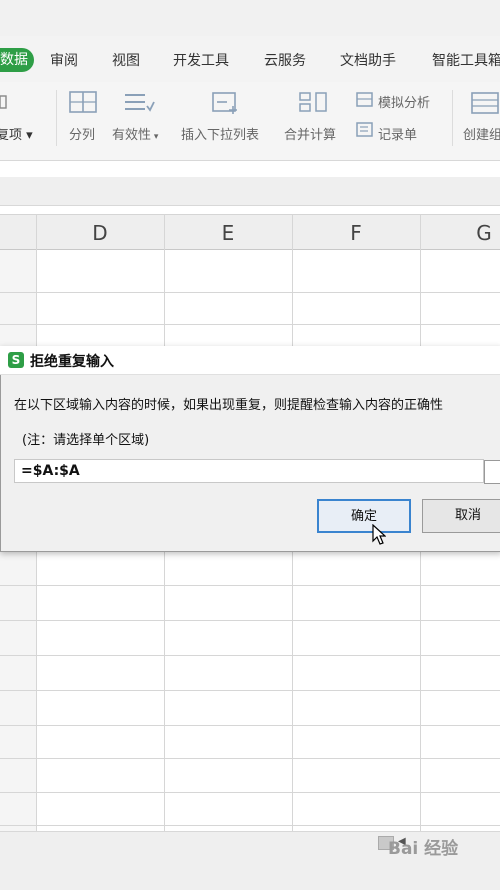 This screenshot has width=500, height=890. I want to click on mouse-cursor-icon, so click(379, 534).